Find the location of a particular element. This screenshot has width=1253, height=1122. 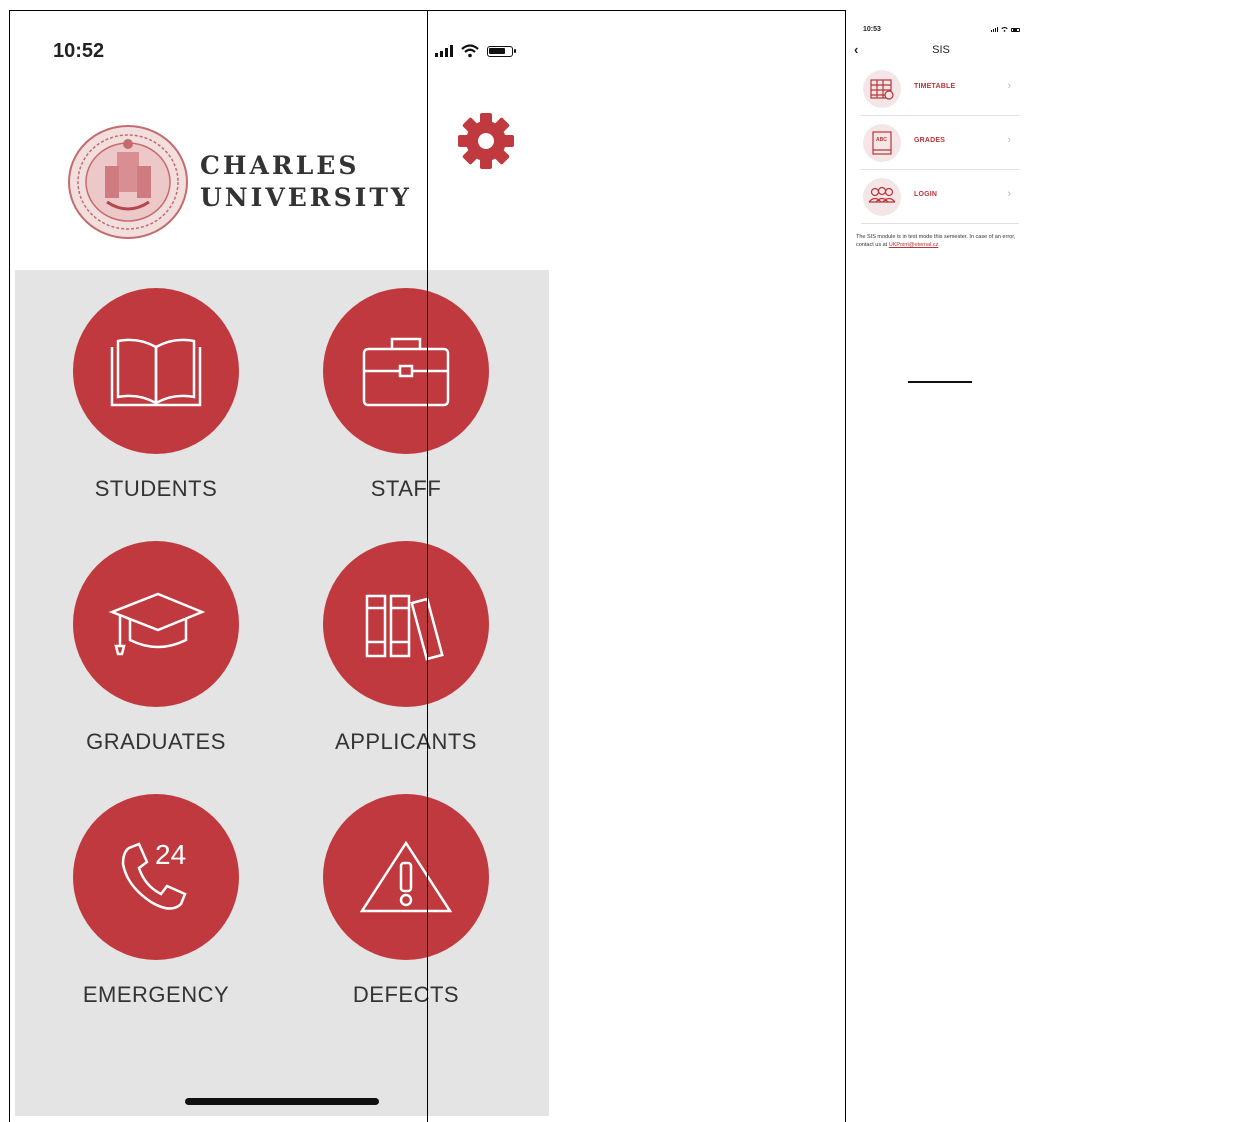

tile-staff-label: STAFF is located at coordinates (406, 488).